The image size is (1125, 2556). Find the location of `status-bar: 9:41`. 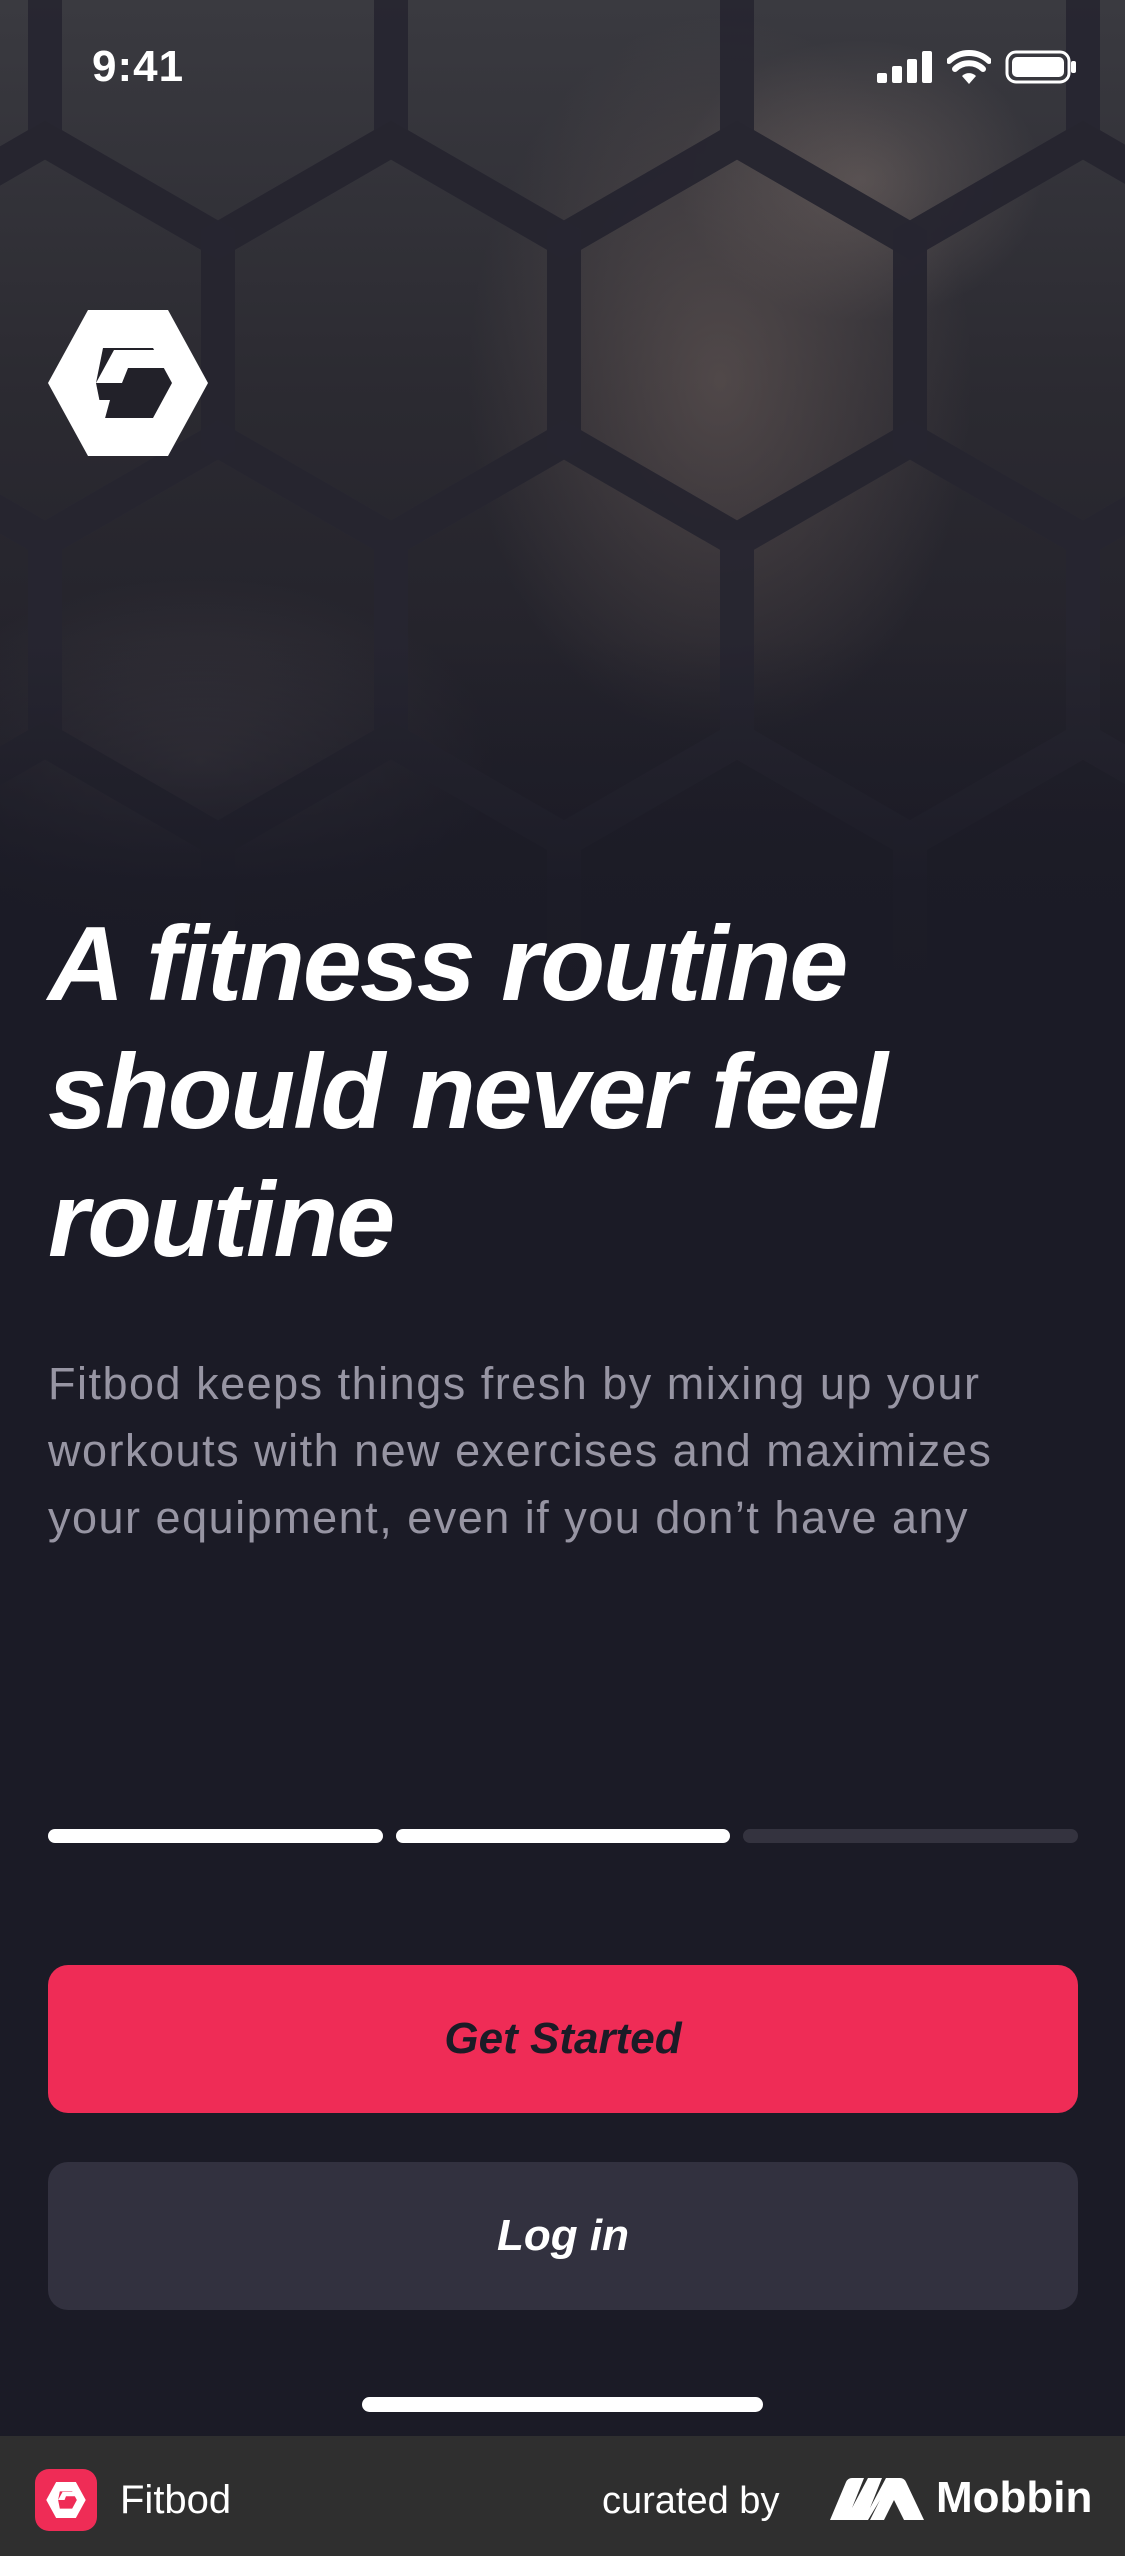

status-bar: 9:41 is located at coordinates (562, 70).